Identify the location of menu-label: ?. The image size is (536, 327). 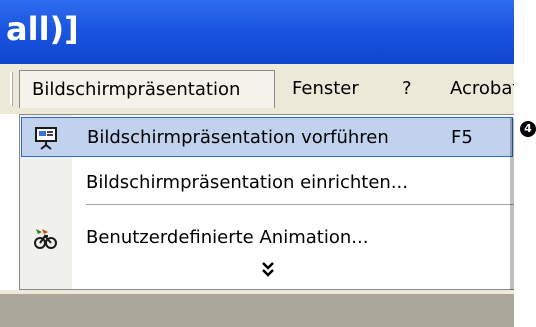
(407, 88).